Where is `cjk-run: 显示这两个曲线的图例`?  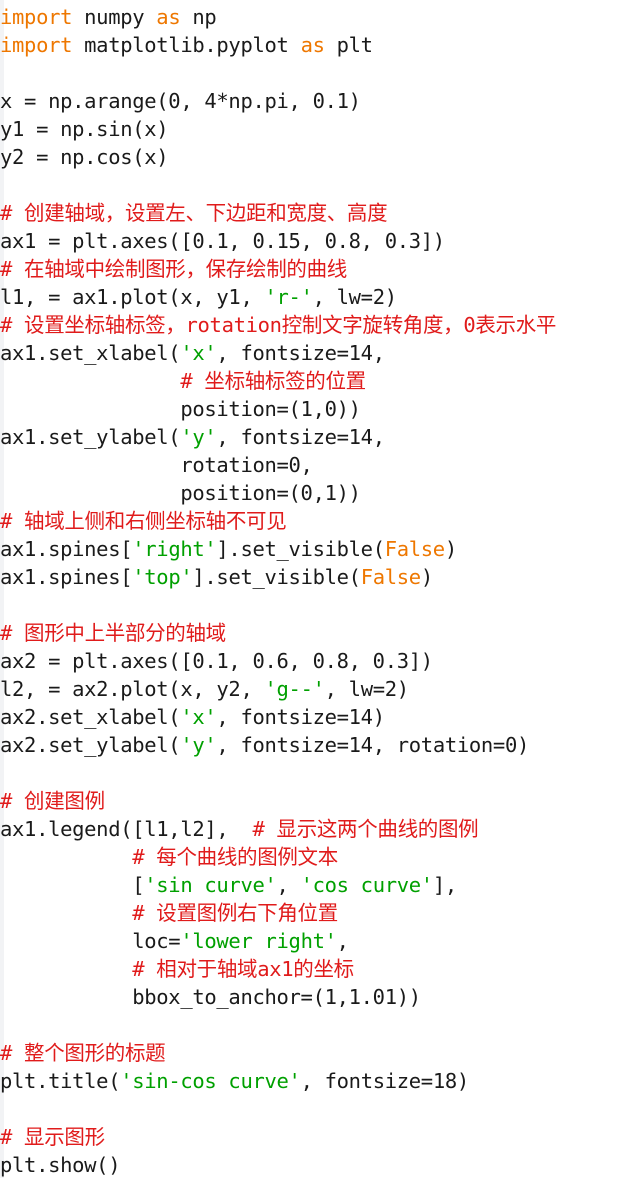
cjk-run: 显示这两个曲线的图例 is located at coordinates (377, 829).